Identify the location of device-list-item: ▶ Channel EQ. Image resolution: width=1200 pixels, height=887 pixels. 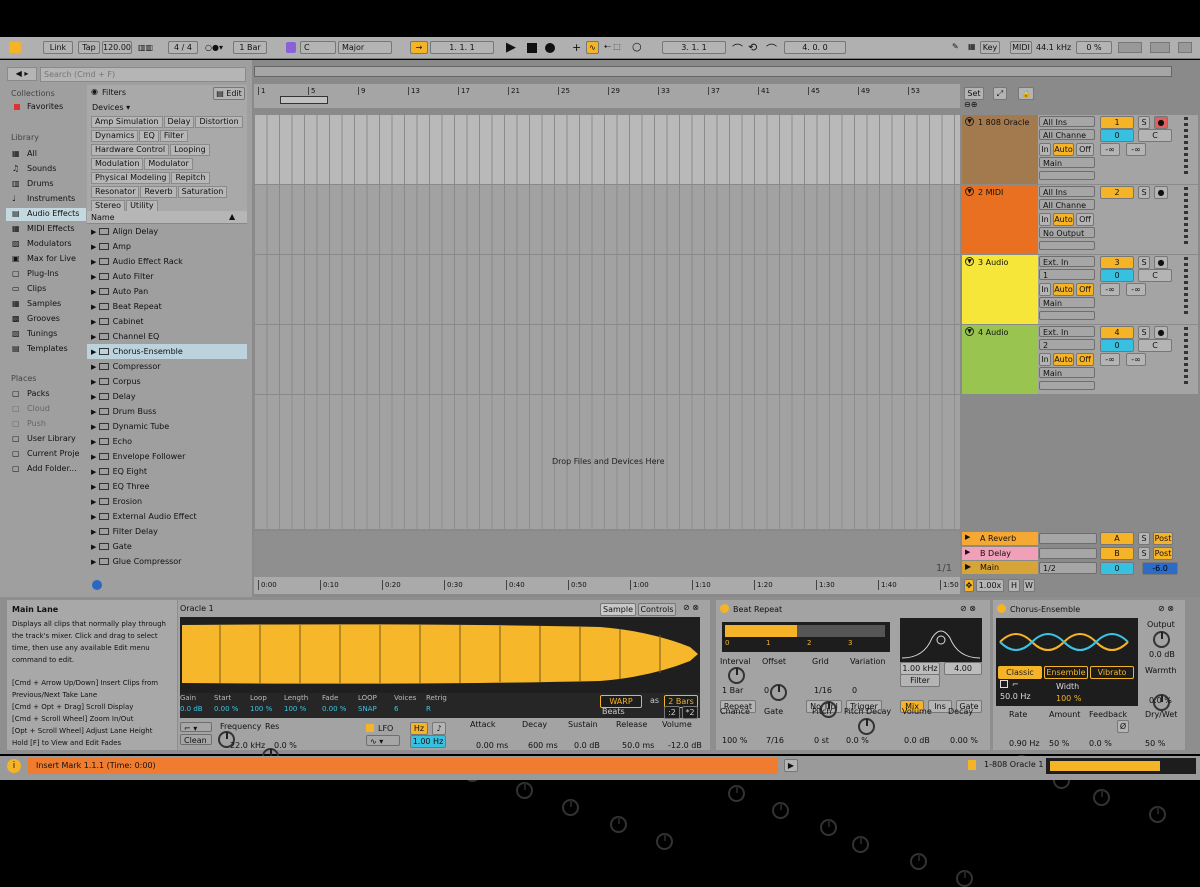
(167, 336).